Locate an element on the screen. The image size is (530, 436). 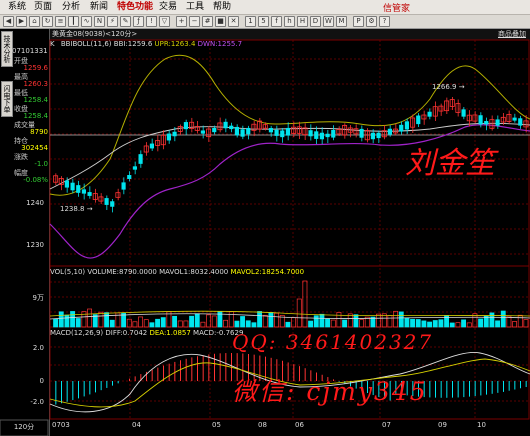
home-icon: ⌂ is located at coordinates (34, 21).